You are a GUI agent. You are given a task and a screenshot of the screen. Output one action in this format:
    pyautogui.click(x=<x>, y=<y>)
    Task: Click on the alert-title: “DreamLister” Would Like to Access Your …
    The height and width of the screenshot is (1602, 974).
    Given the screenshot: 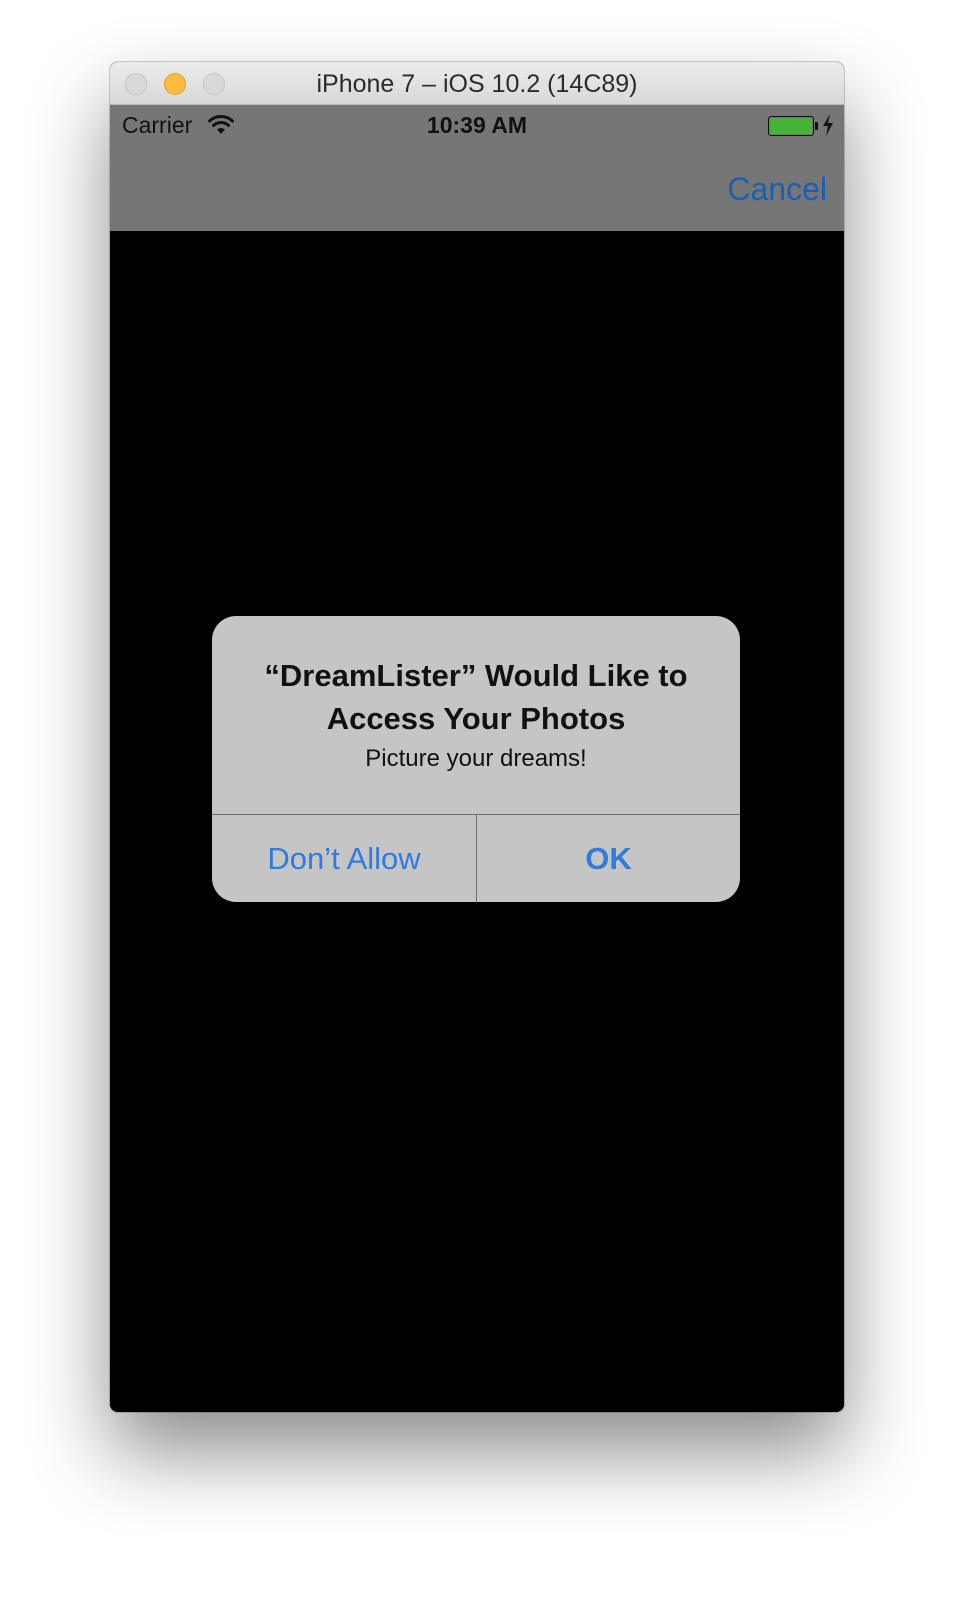 What is the action you would take?
    pyautogui.click(x=476, y=697)
    